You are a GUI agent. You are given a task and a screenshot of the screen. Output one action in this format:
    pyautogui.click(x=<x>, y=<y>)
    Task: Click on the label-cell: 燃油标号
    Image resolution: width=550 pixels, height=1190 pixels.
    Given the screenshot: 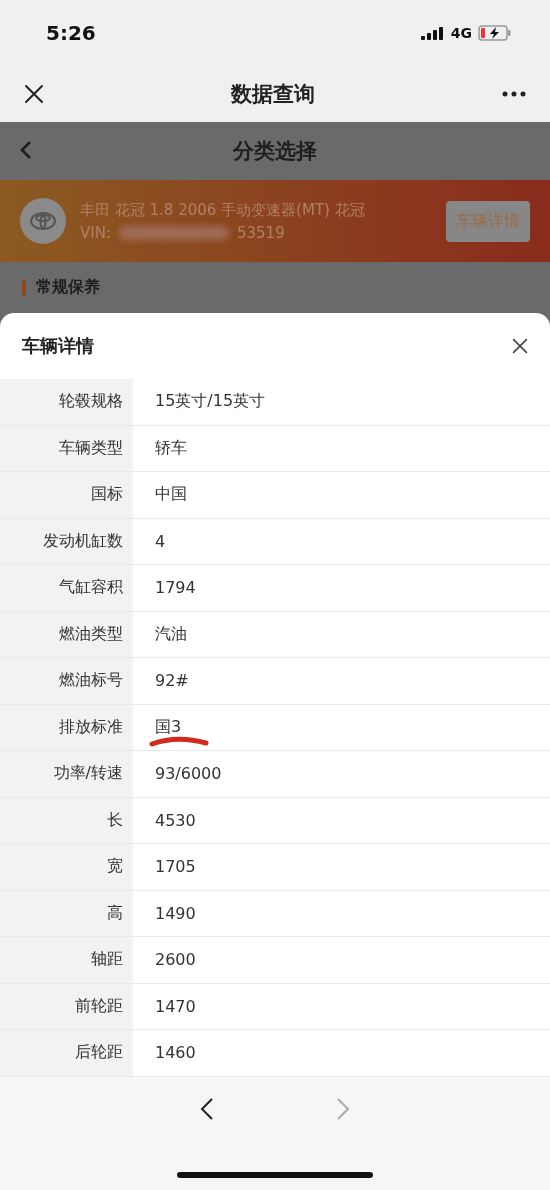 What is the action you would take?
    pyautogui.click(x=66, y=681)
    